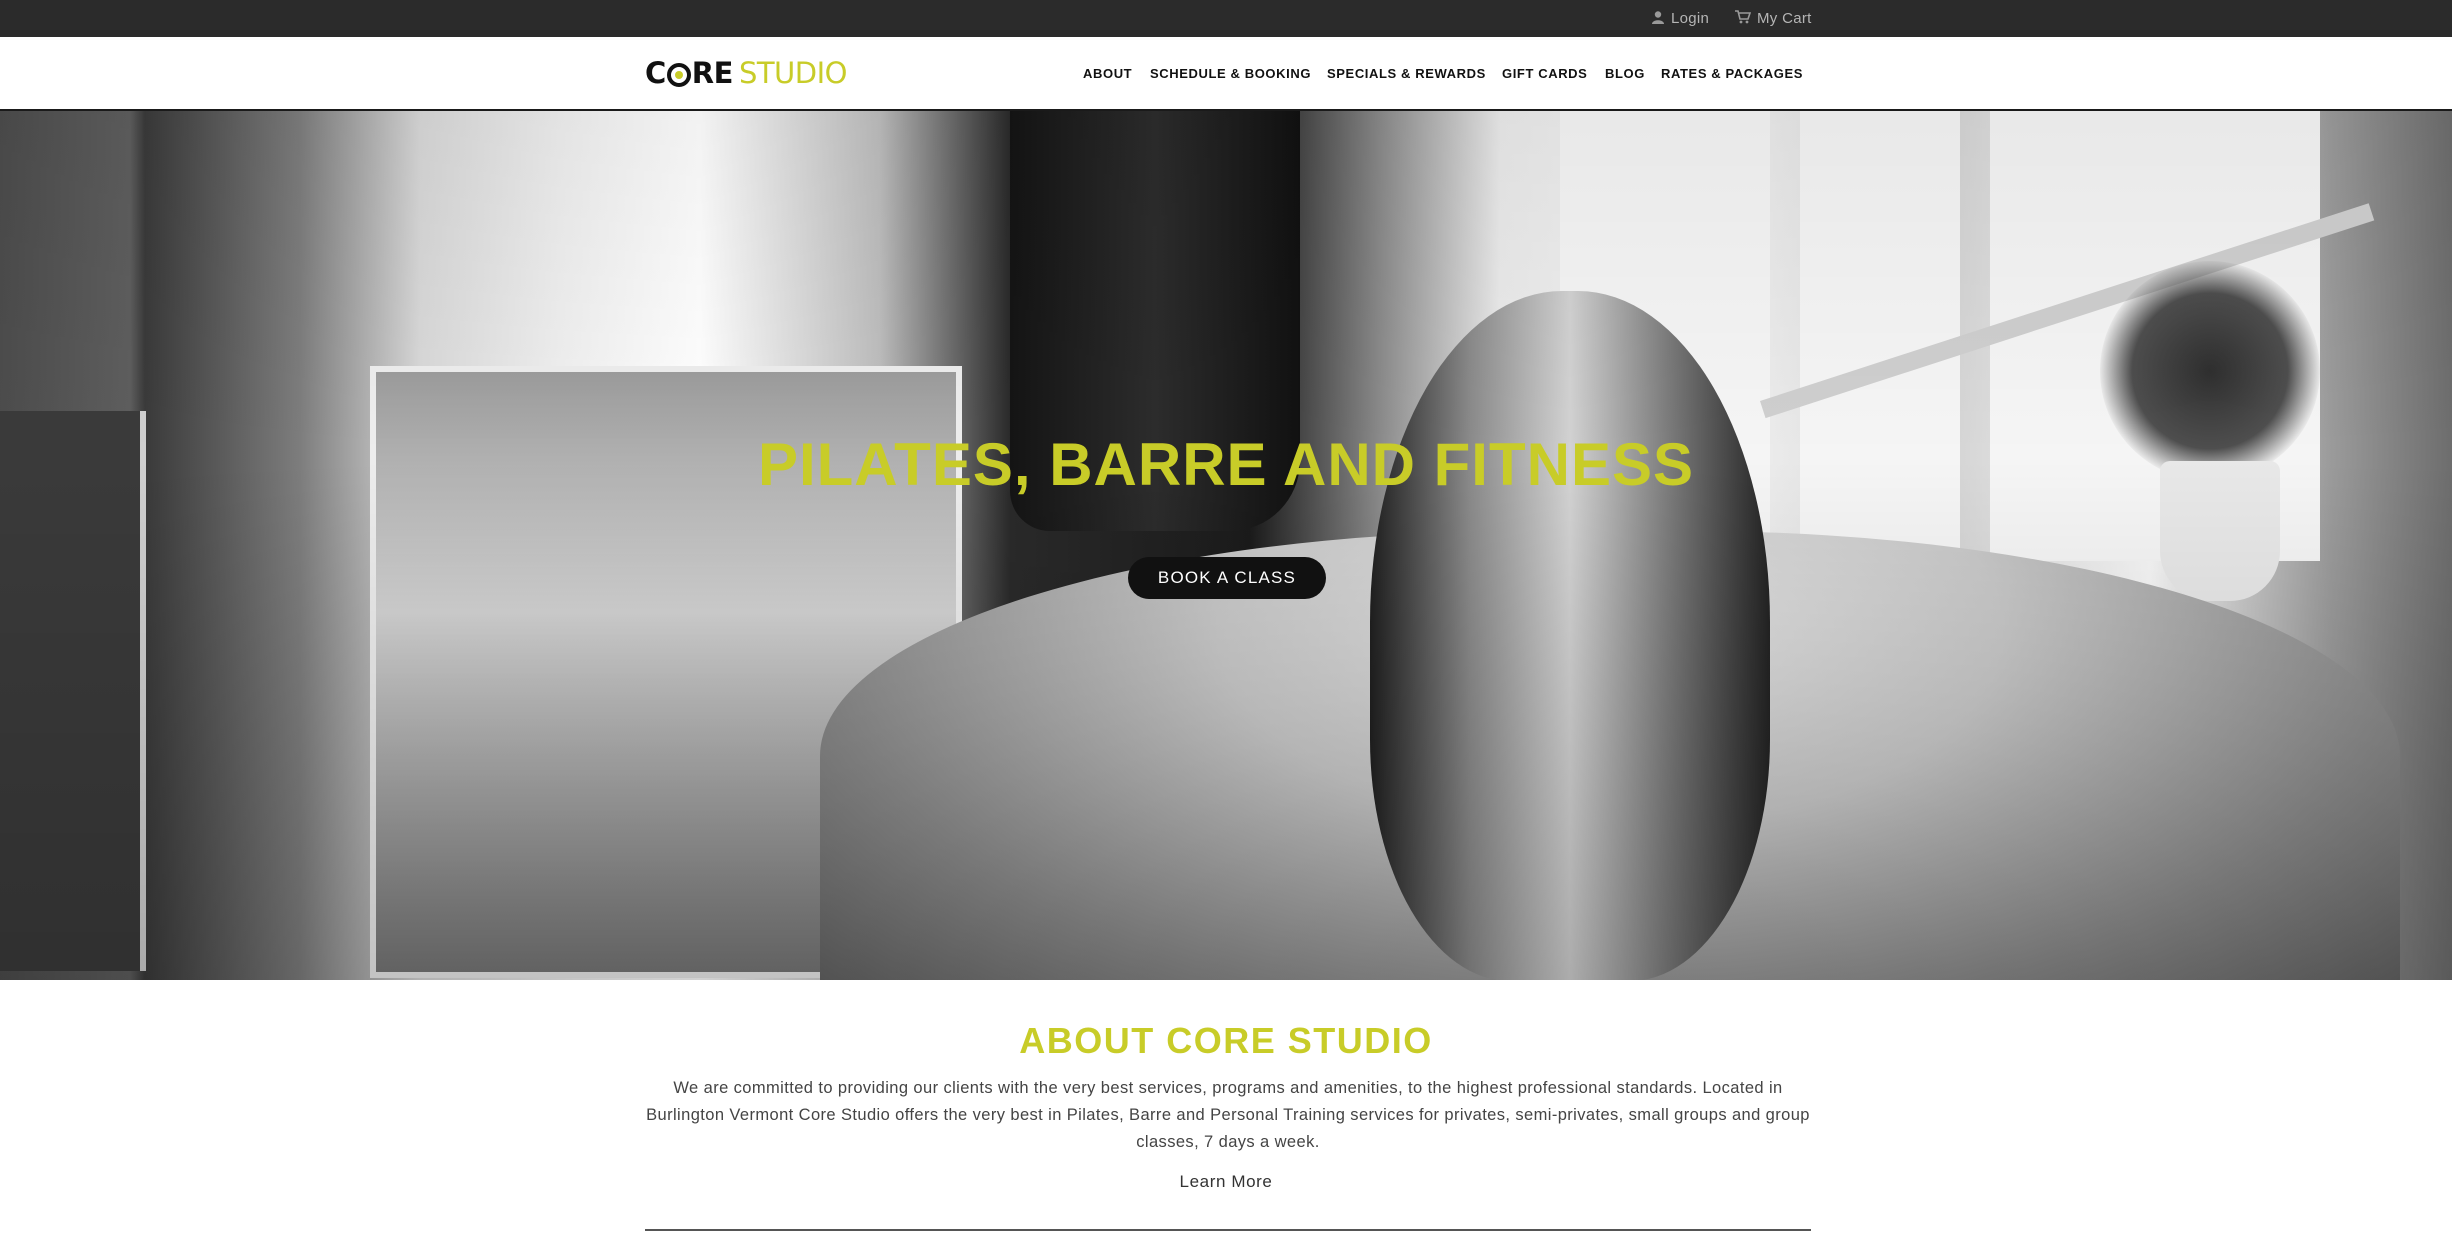 The width and height of the screenshot is (2452, 1239). What do you see at coordinates (1690, 18) in the screenshot?
I see `login-label: Login` at bounding box center [1690, 18].